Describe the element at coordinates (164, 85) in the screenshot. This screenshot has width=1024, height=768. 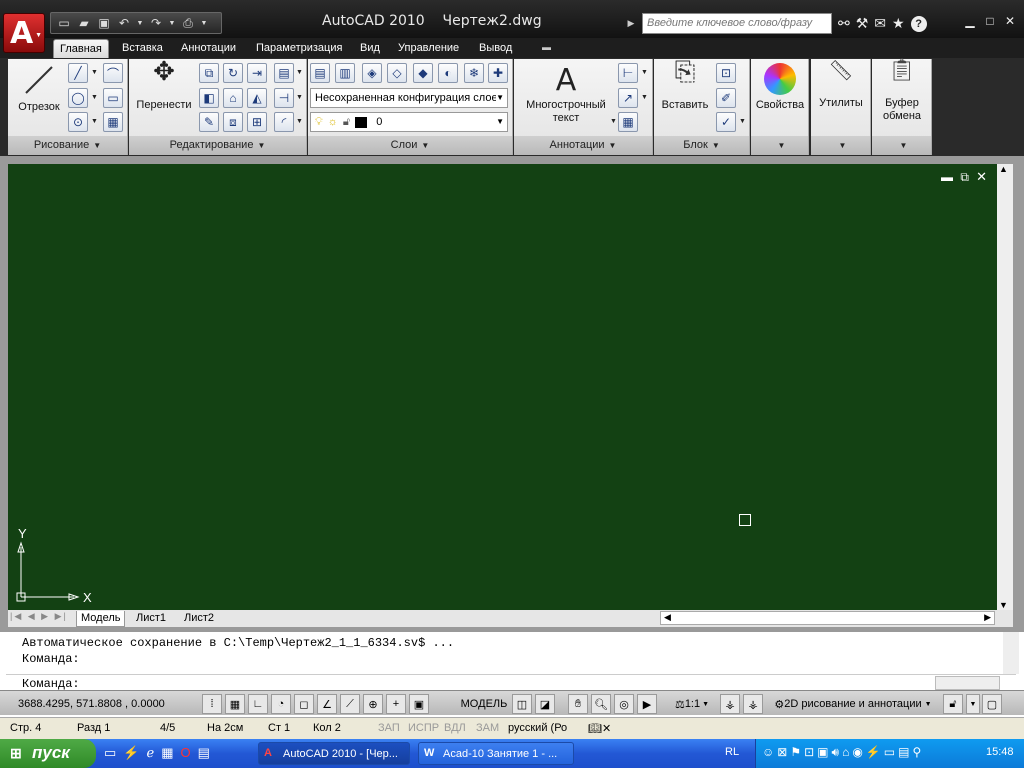
I see `move-button: ✥ Перенести` at that location.